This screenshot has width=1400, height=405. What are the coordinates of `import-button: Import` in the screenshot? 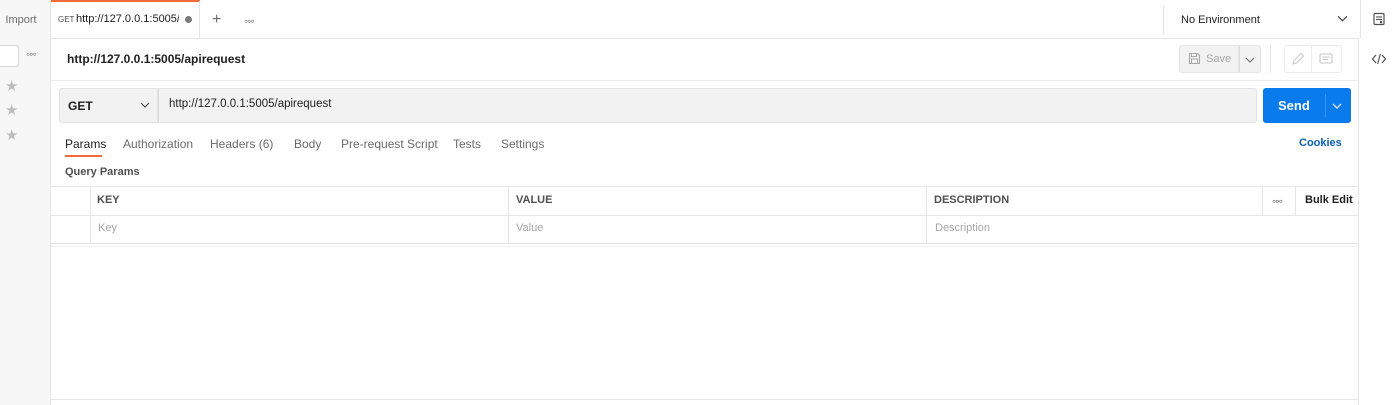 It's located at (21, 20).